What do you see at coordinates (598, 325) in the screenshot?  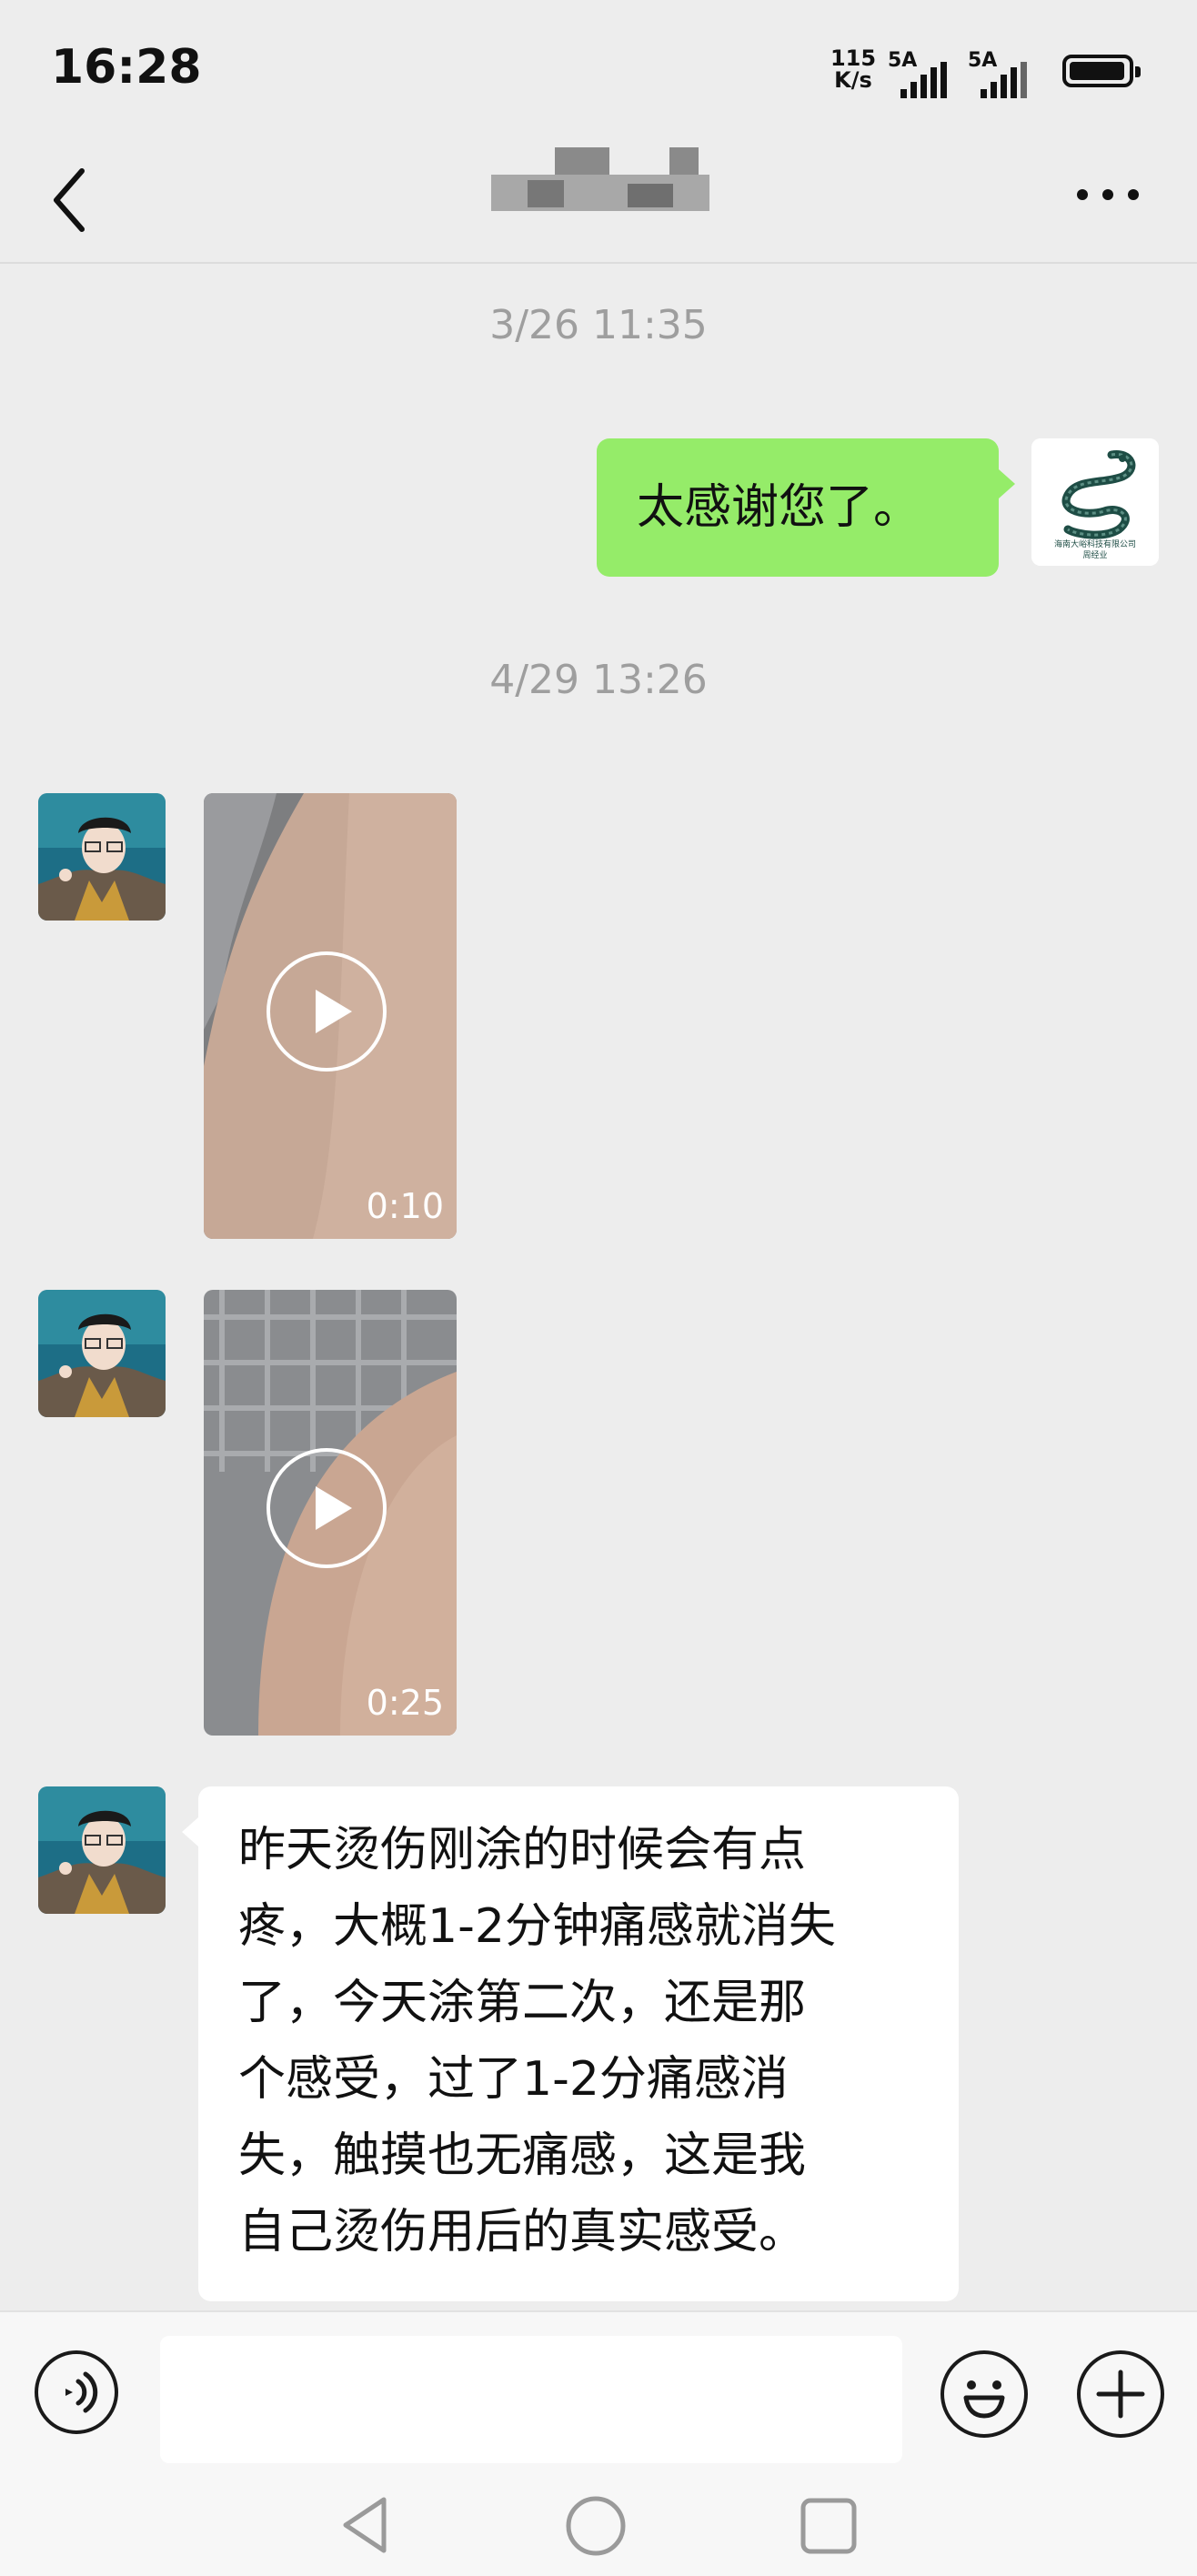 I see `message-timestamp: 3/26 11:35` at bounding box center [598, 325].